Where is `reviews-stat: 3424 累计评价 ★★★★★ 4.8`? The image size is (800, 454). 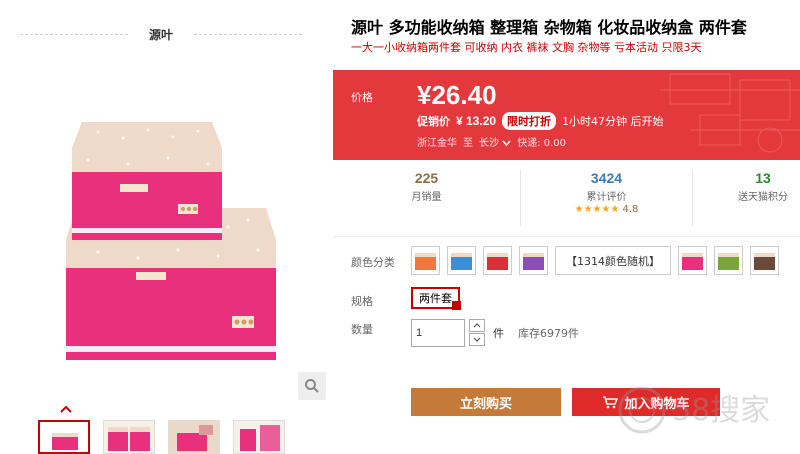
reviews-stat: 3424 累计评价 ★★★★★ 4.8 is located at coordinates (607, 198).